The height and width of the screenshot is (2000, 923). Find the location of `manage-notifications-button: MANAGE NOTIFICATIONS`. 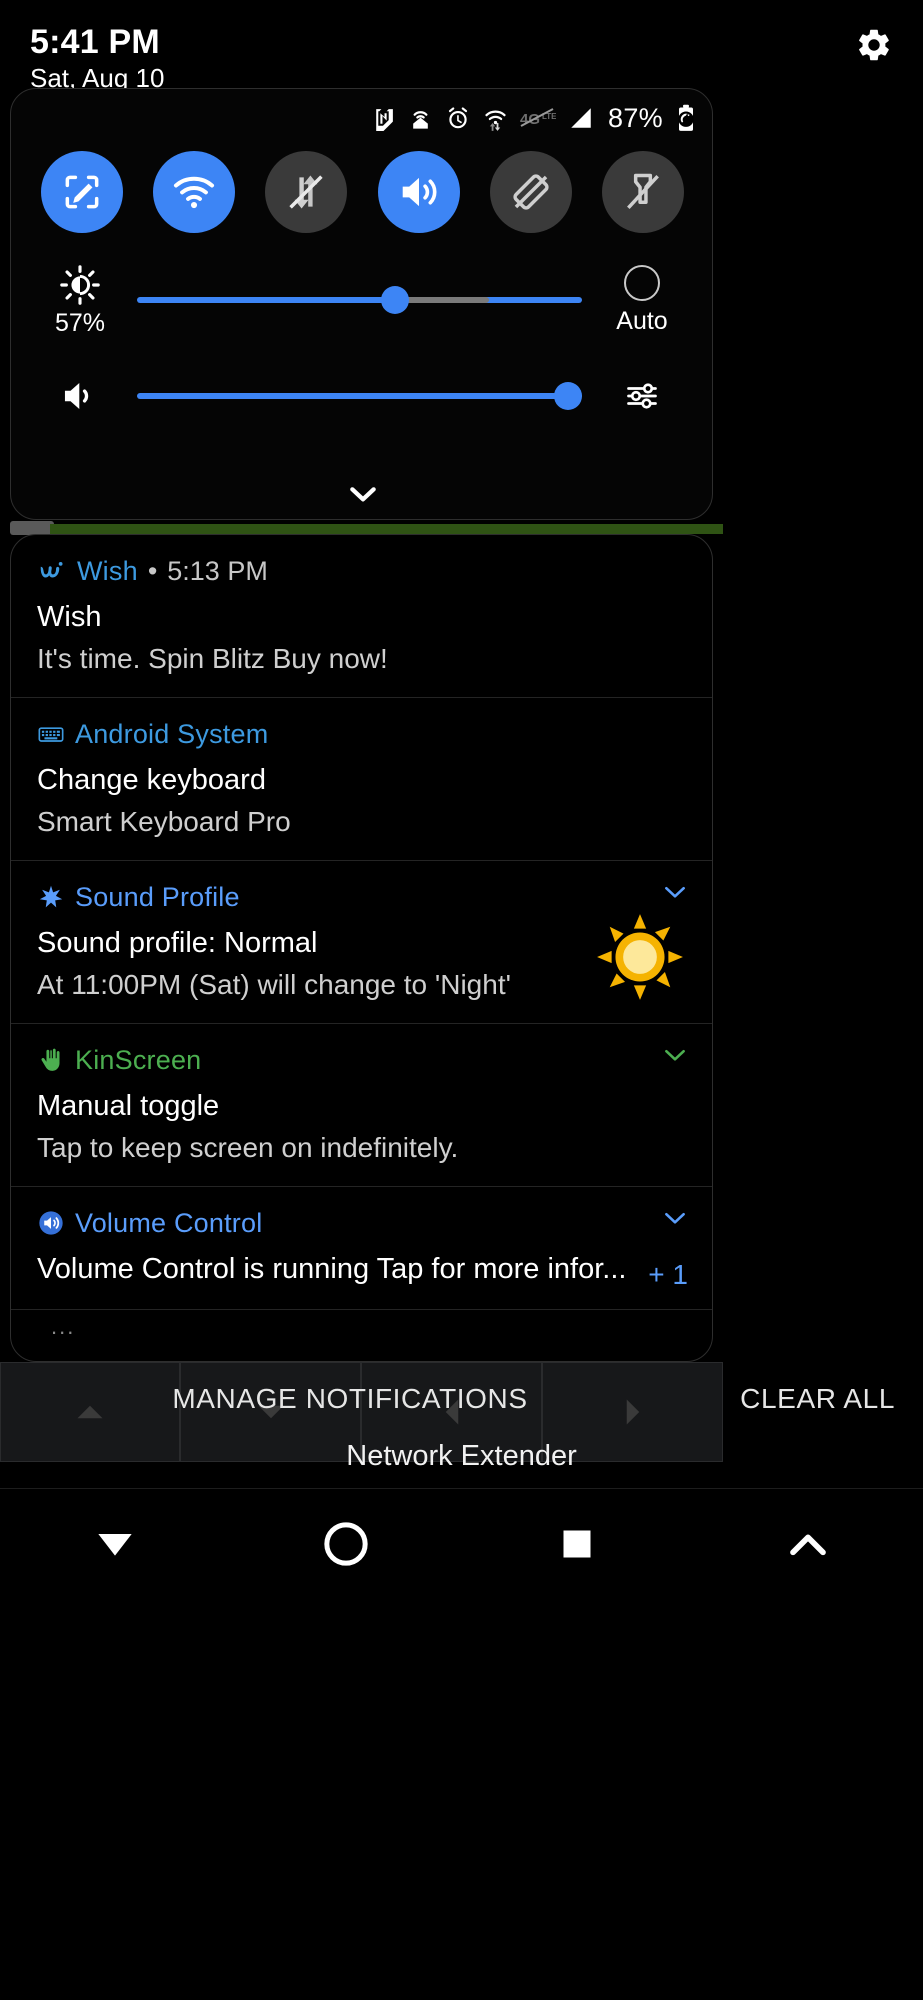

manage-notifications-button: MANAGE NOTIFICATIONS is located at coordinates (350, 1399).